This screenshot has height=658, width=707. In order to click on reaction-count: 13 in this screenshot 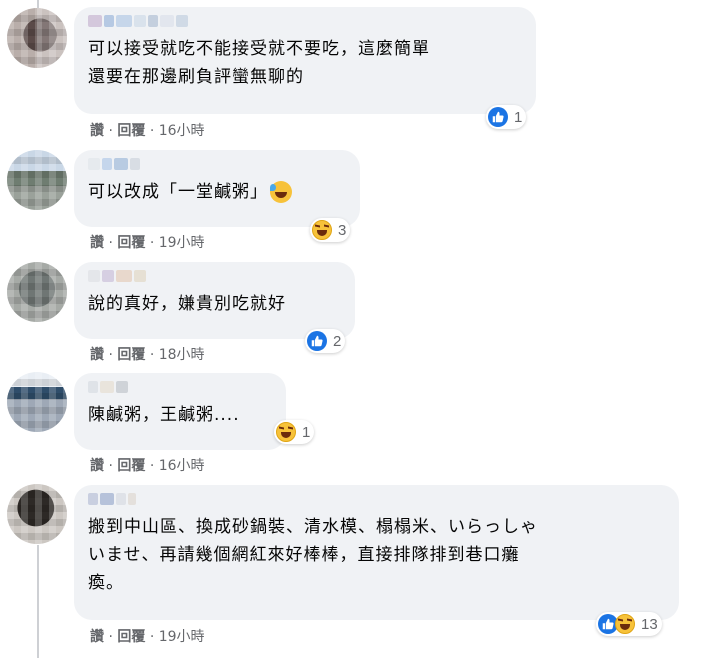, I will do `click(649, 624)`.